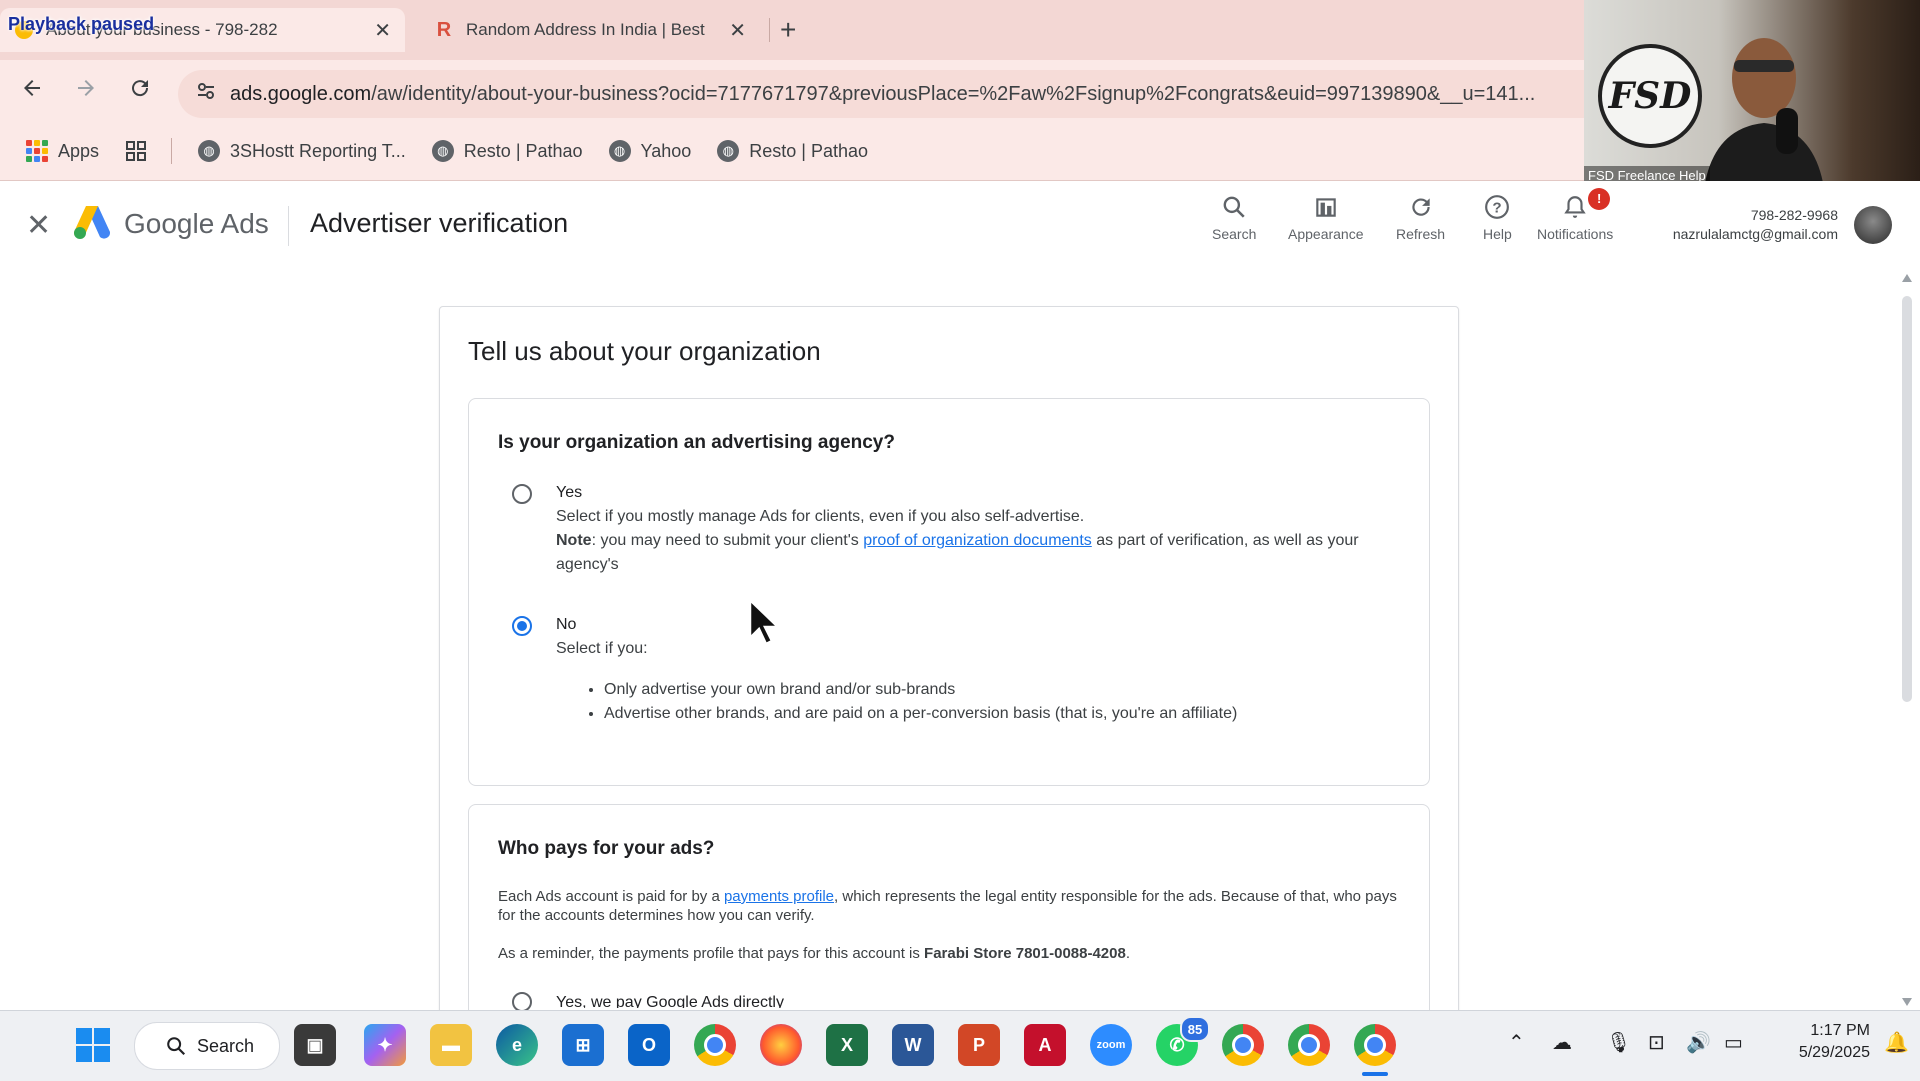 Image resolution: width=1920 pixels, height=1081 pixels. I want to click on webcam-overlay: FSD FSD Freelance Help, so click(1752, 94).